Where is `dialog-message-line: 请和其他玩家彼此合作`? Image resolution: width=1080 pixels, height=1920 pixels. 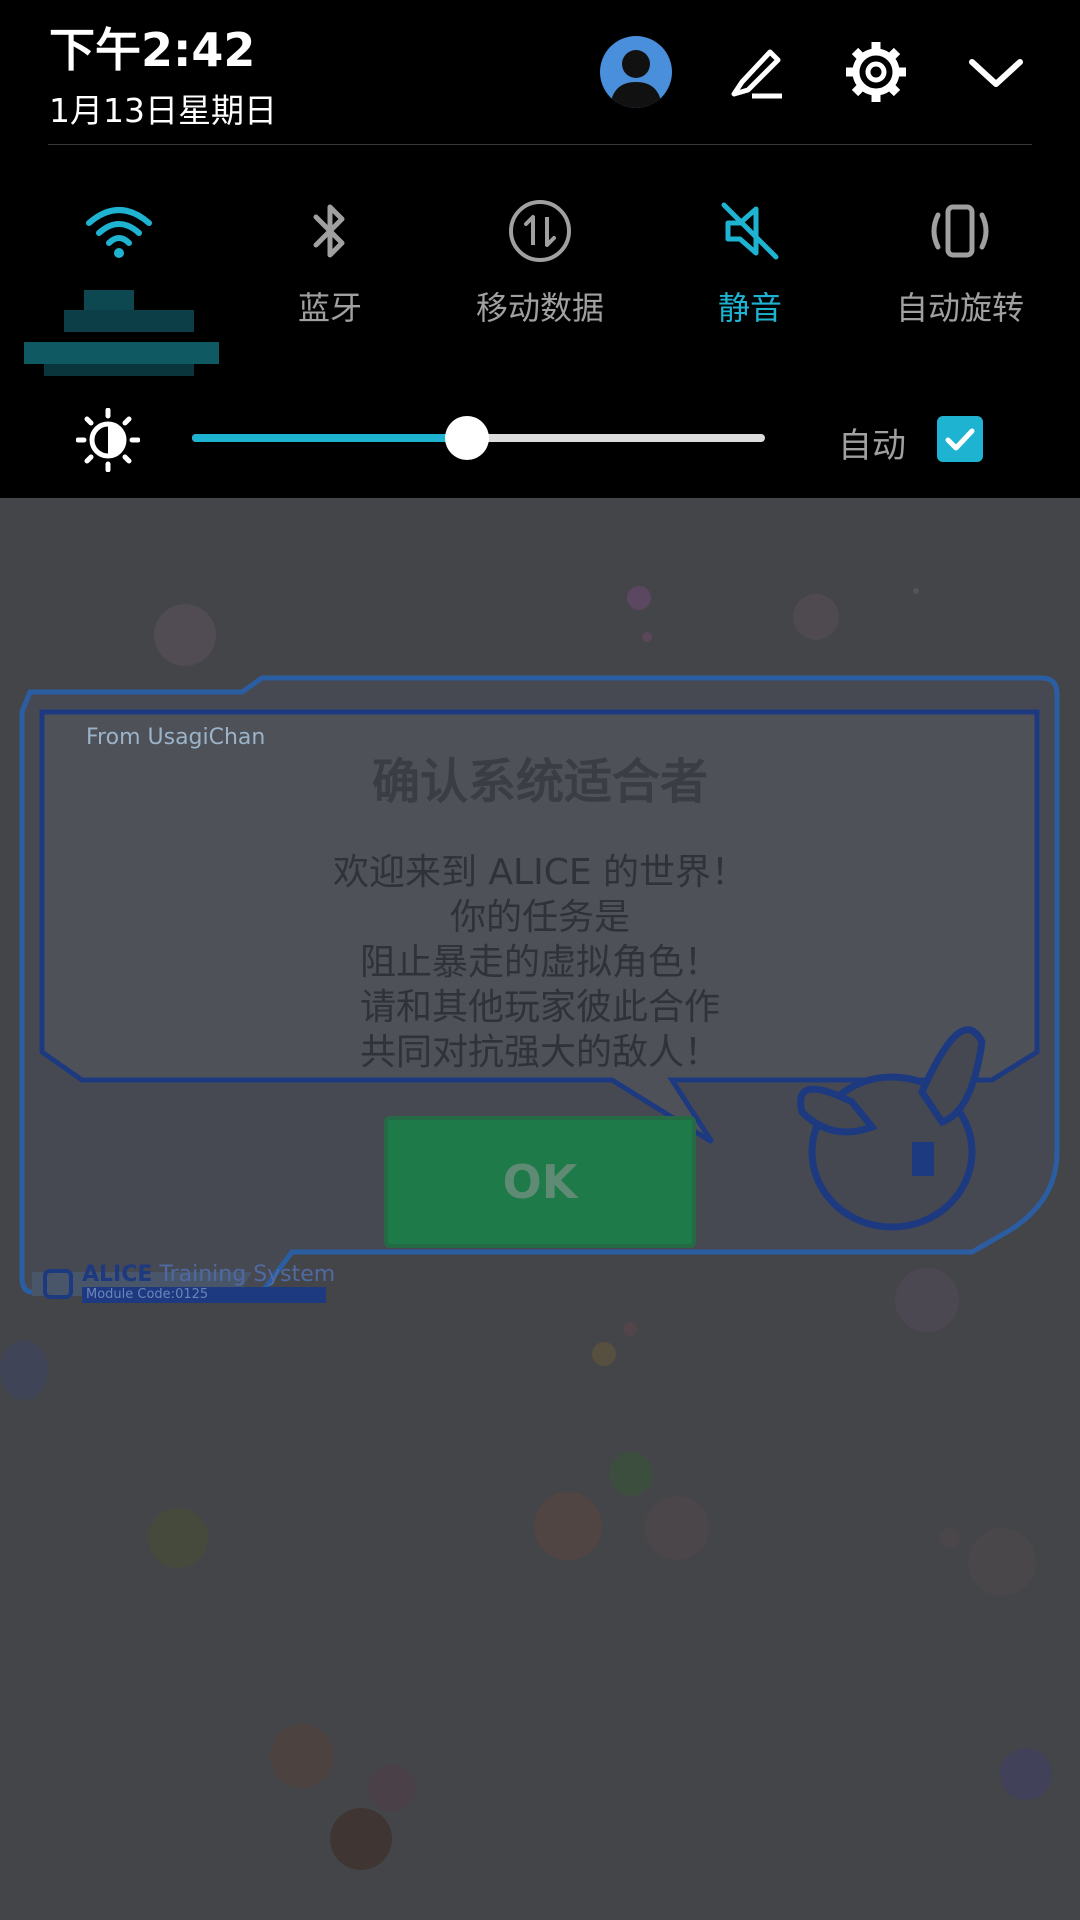
dialog-message-line: 请和其他玩家彼此合作 is located at coordinates (539, 1007).